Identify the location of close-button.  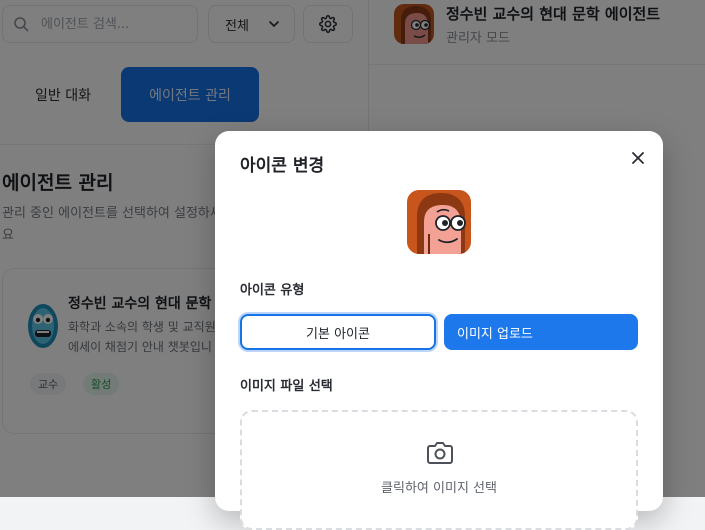
(638, 158).